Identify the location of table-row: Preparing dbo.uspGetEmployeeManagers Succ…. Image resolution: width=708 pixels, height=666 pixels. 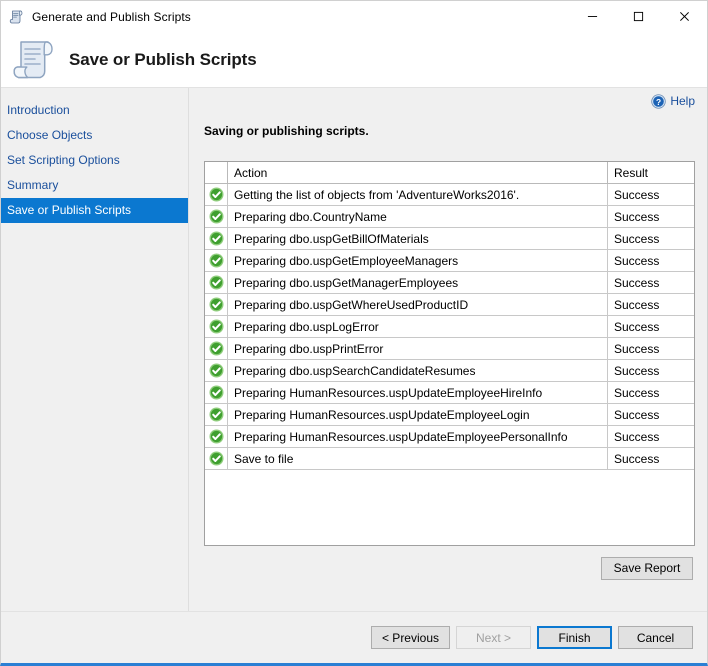
(449, 260).